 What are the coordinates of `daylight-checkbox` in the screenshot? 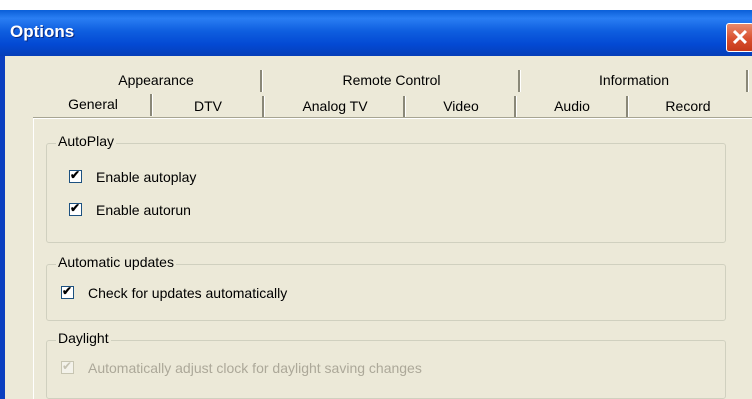 It's located at (67, 366).